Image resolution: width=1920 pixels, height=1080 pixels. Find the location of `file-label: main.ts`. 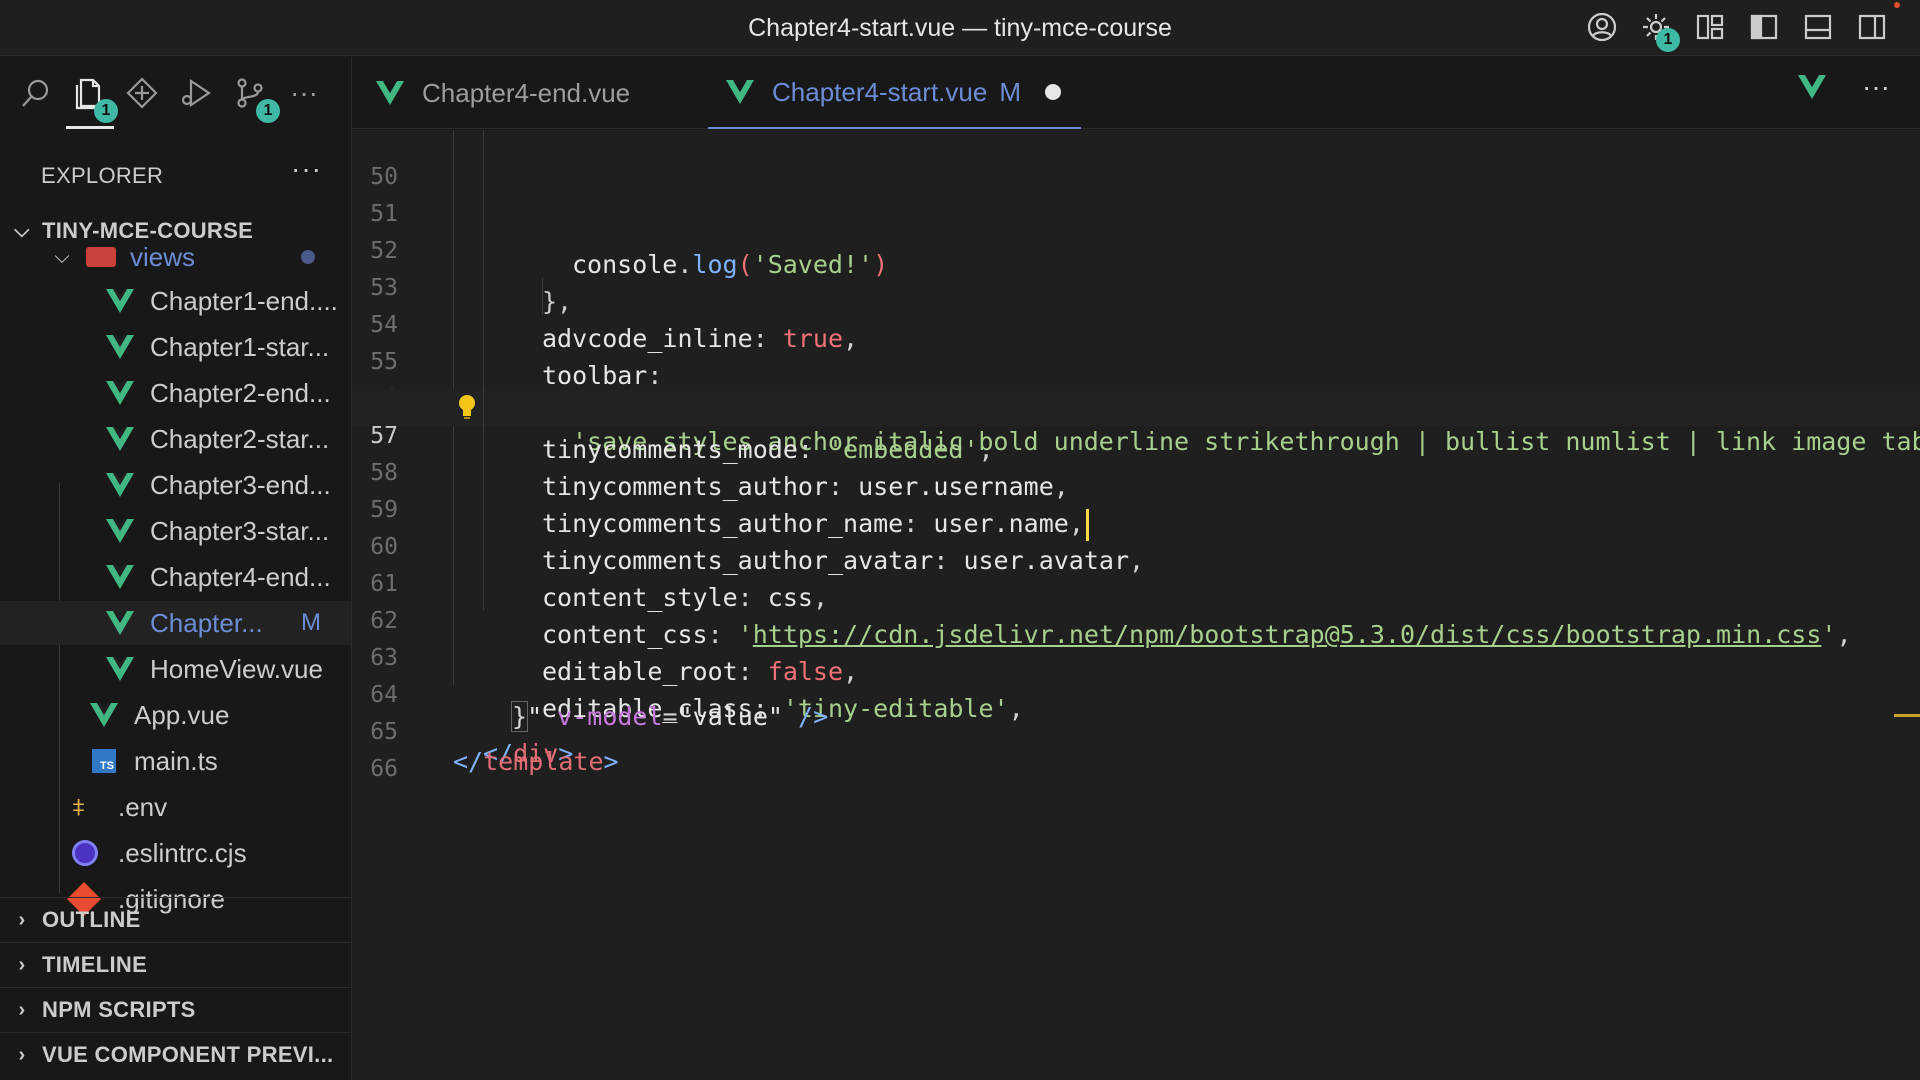

file-label: main.ts is located at coordinates (176, 760).